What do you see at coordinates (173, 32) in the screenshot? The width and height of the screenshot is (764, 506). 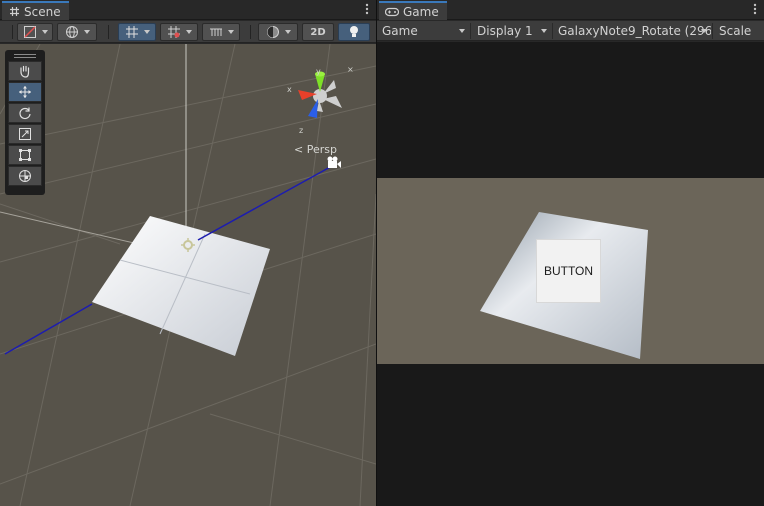 I see `grid-icon` at bounding box center [173, 32].